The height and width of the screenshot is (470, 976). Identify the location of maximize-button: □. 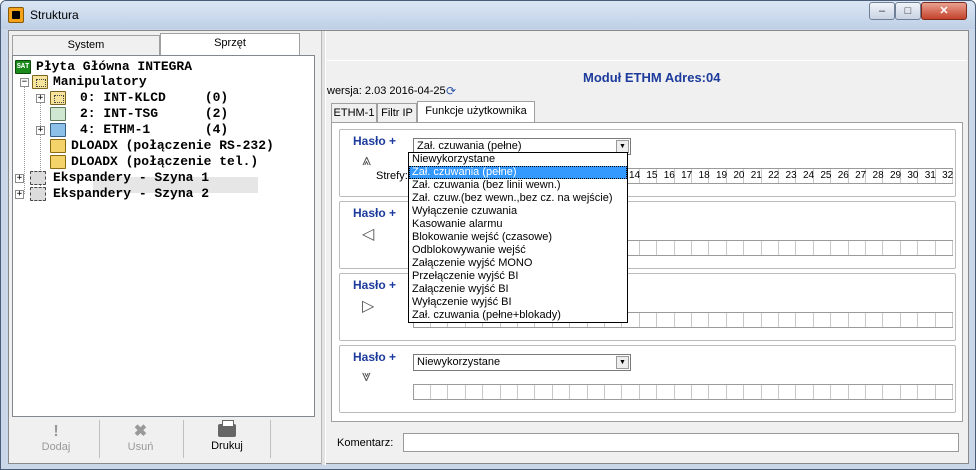
(908, 11).